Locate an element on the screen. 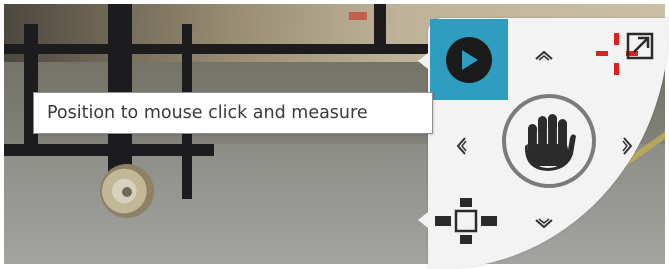  chevron-right-icon is located at coordinates (627, 146).